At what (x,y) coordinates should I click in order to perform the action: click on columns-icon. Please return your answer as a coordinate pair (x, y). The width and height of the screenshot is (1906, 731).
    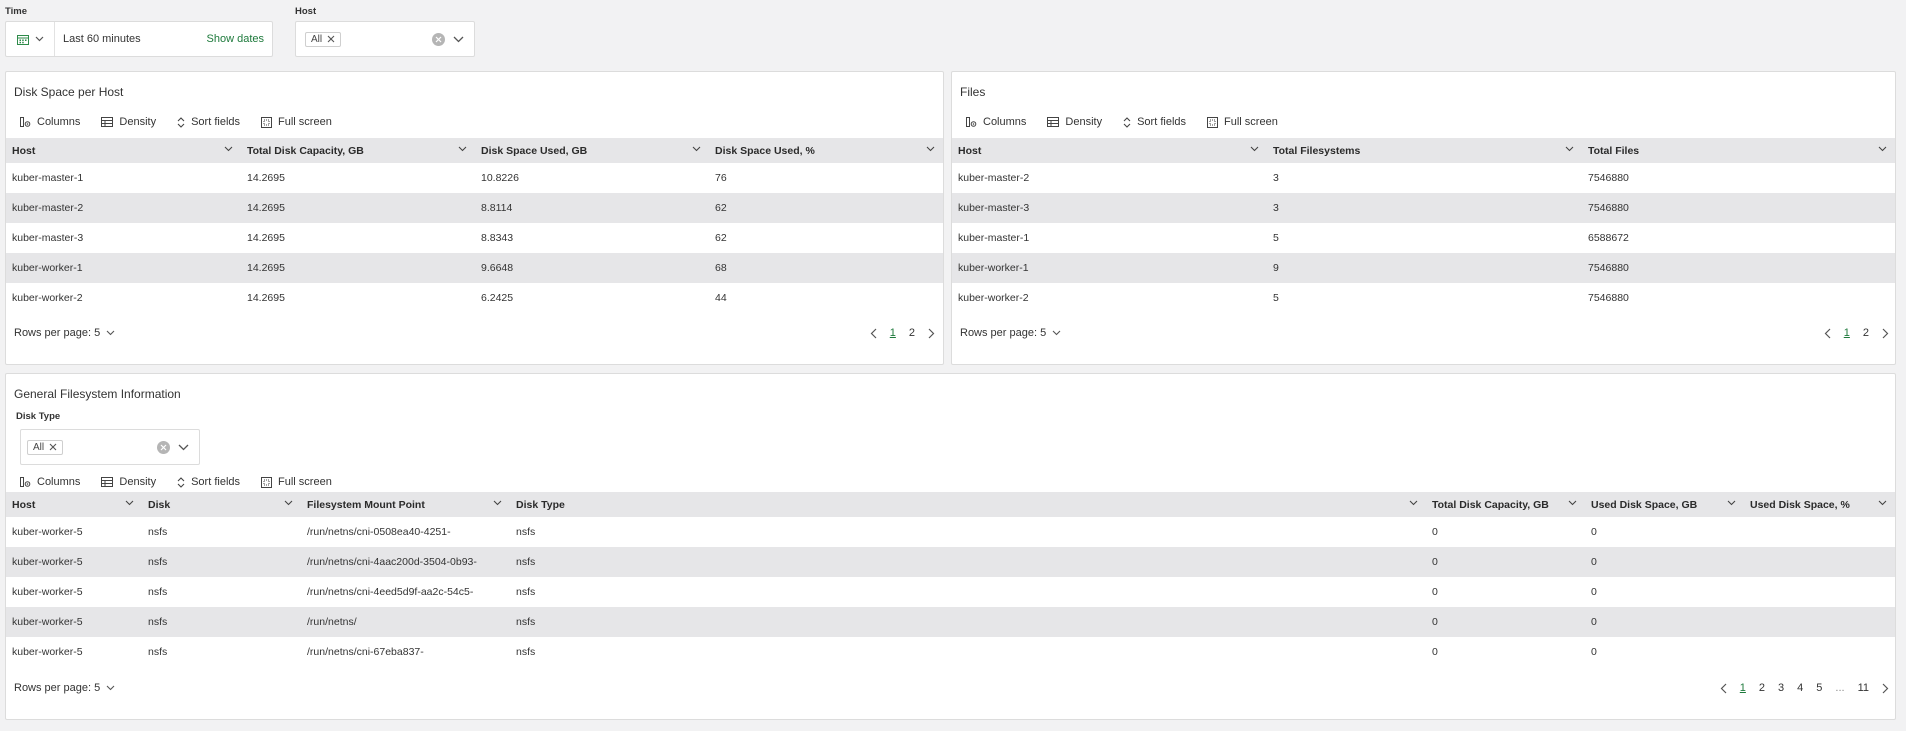
    Looking at the image, I should click on (971, 121).